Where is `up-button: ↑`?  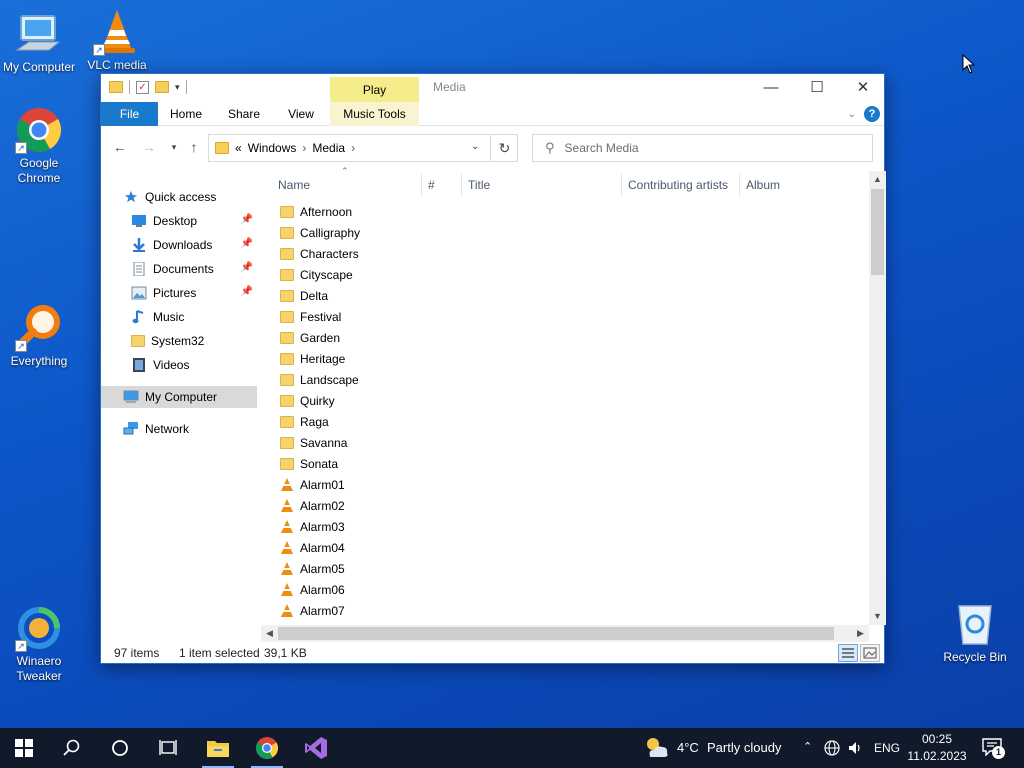
up-button: ↑ is located at coordinates (194, 147).